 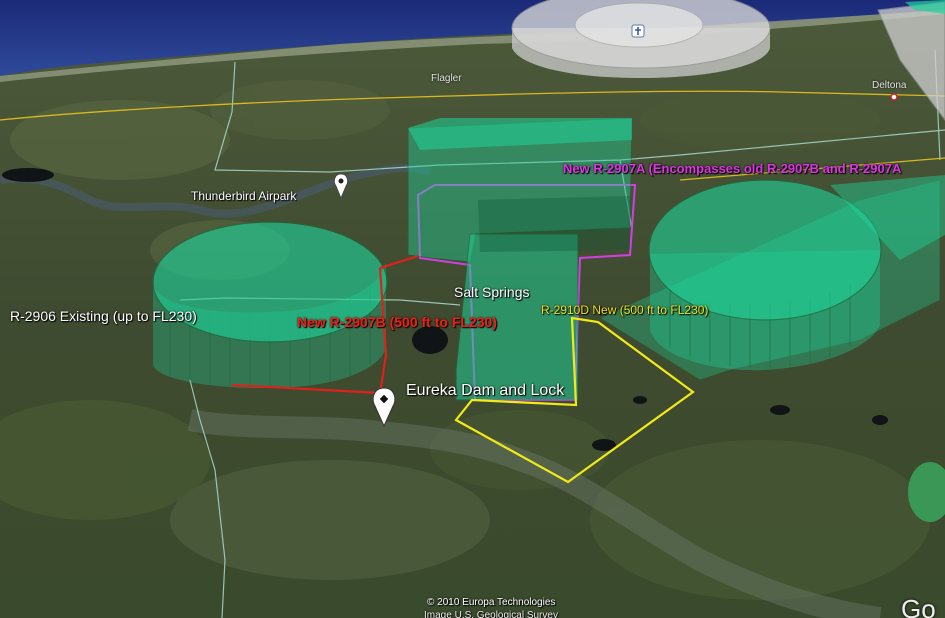 I want to click on r2910d-label: R-2910D New (500 ft to FL230), so click(x=624, y=310).